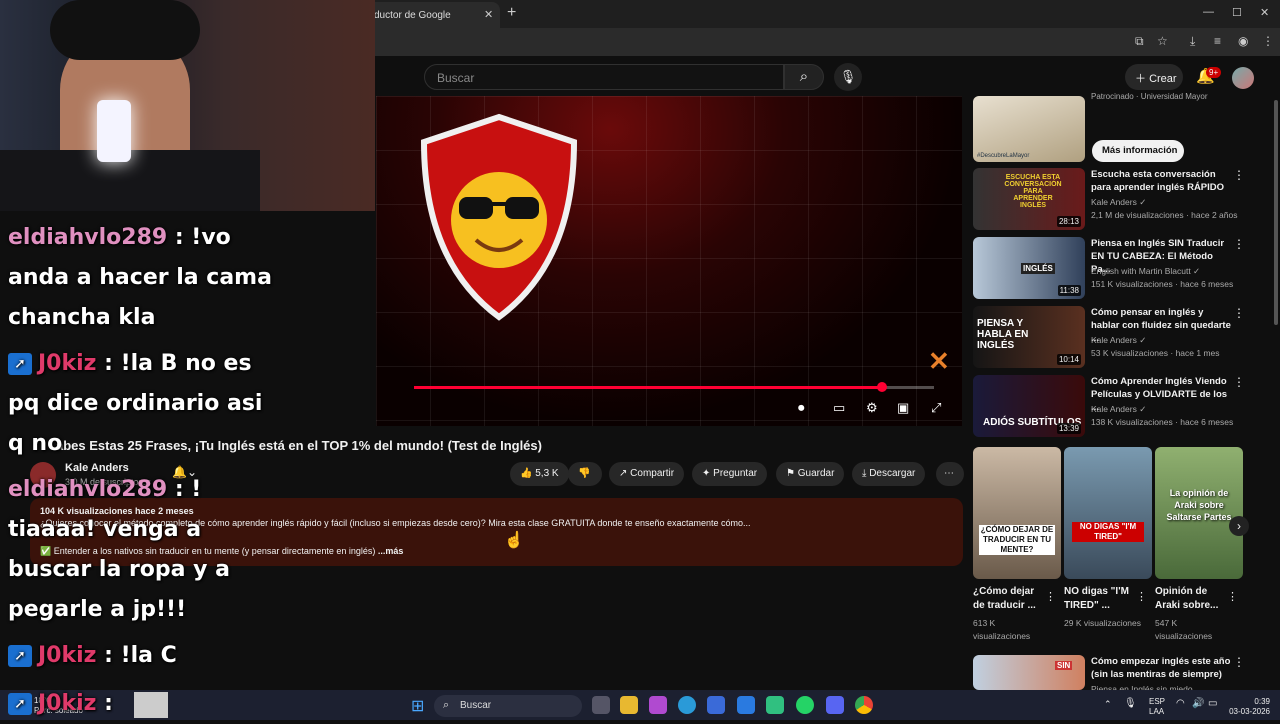  I want to click on short-thumbnail: ¿CÓMO DEJAR DE TRADUCIR EN TU MENTE?, so click(1017, 513).